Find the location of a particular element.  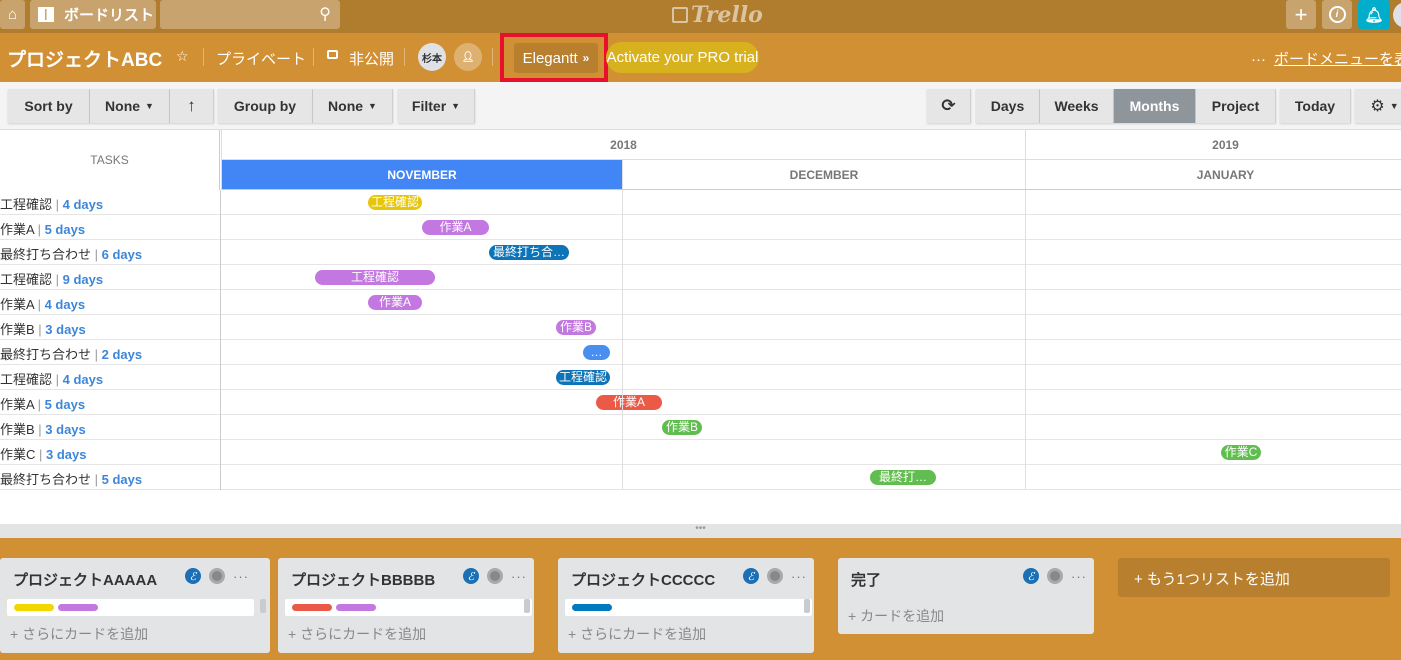

filter-dropdown: Filter ▼ is located at coordinates (436, 106).